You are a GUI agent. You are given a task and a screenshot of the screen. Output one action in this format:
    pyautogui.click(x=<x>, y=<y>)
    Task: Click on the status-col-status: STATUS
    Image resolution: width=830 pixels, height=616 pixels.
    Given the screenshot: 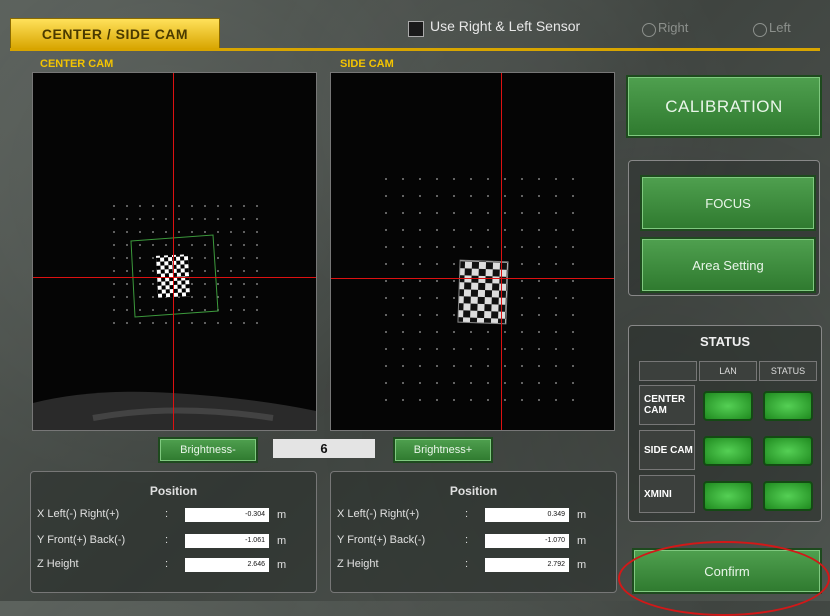 What is the action you would take?
    pyautogui.click(x=788, y=371)
    